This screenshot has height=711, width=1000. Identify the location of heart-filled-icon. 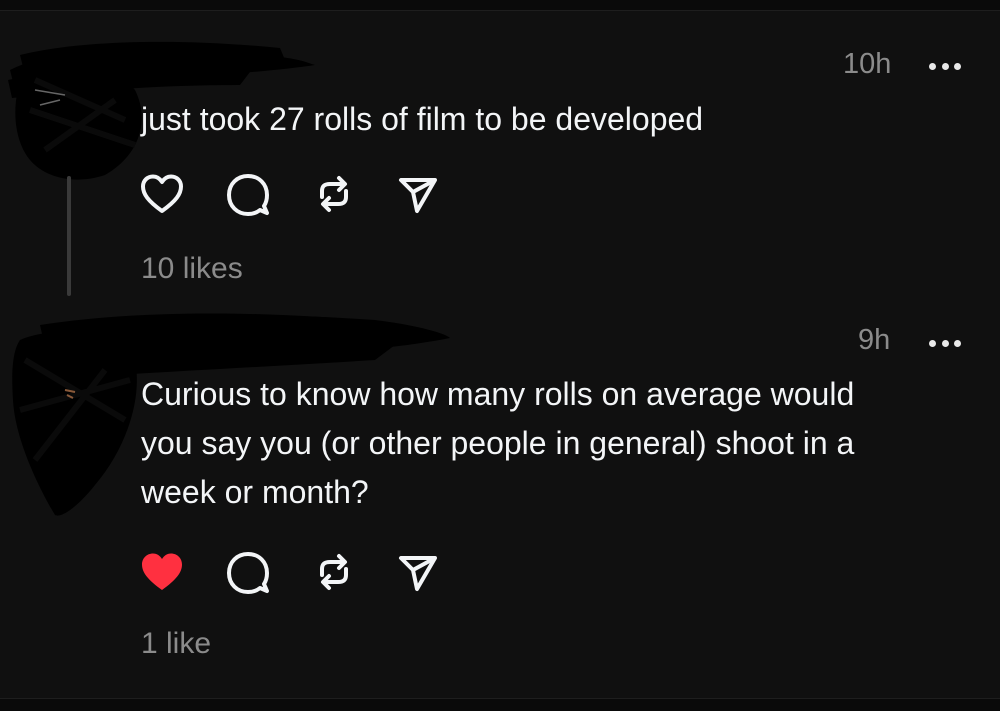
(162, 571).